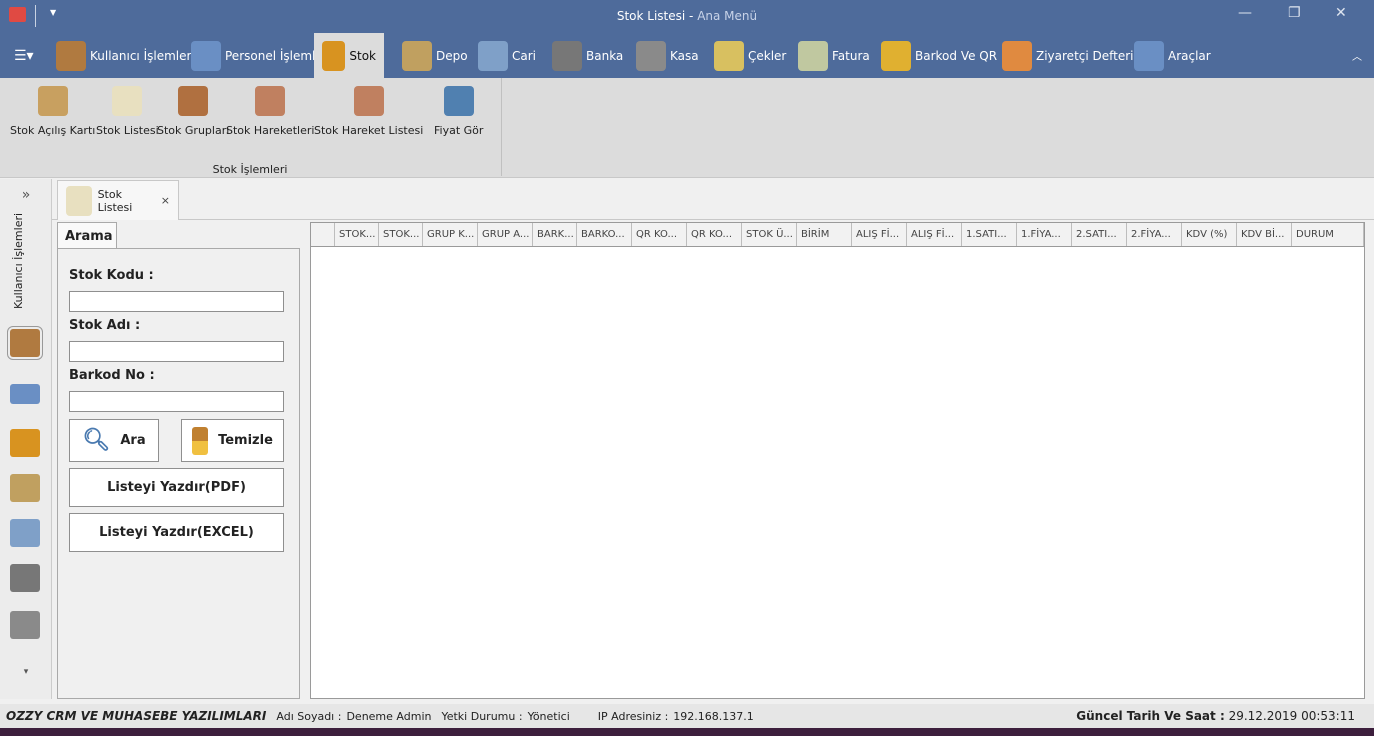 The height and width of the screenshot is (736, 1374). Describe the element at coordinates (939, 55) in the screenshot. I see `tab-barkod-ve-qr: Barkod Ve QR` at that location.